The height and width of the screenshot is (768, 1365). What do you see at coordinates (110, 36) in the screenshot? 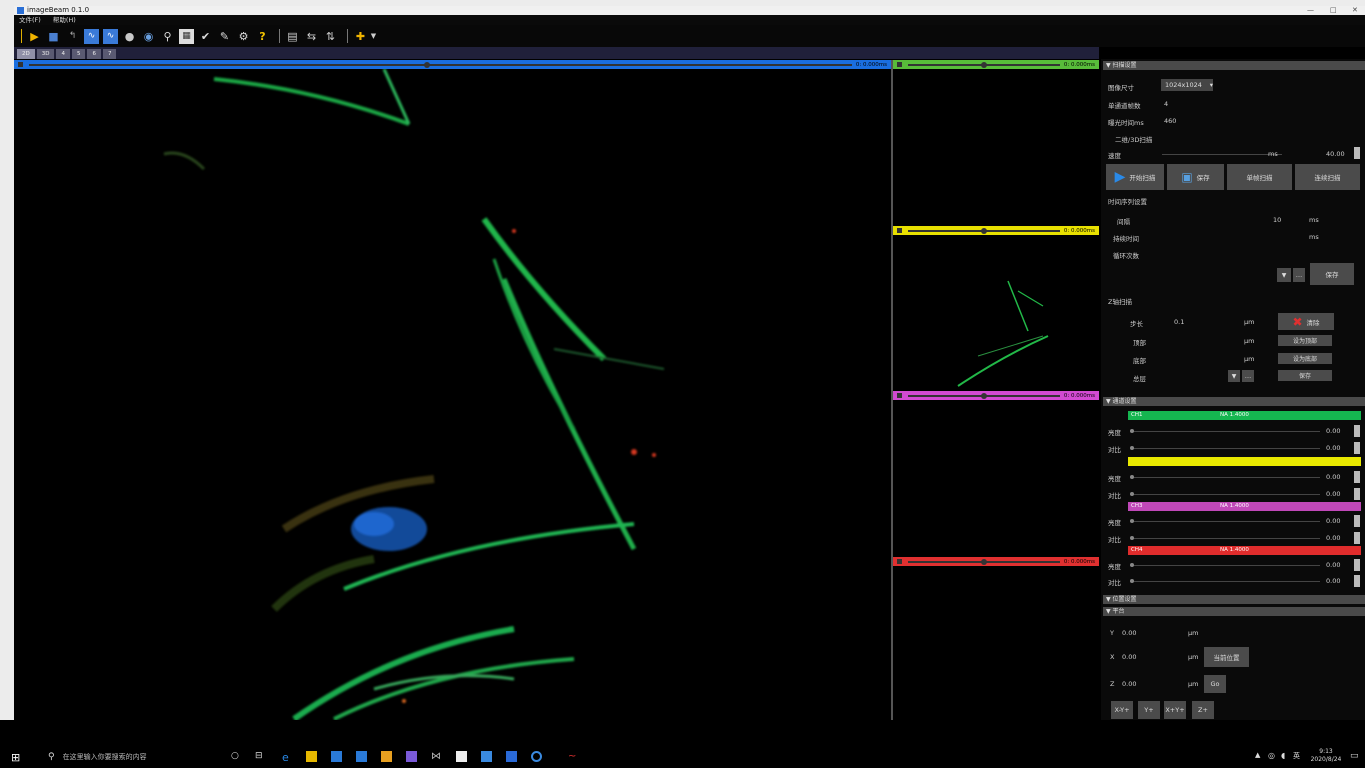
I see `waveform2-icon: ∿` at bounding box center [110, 36].